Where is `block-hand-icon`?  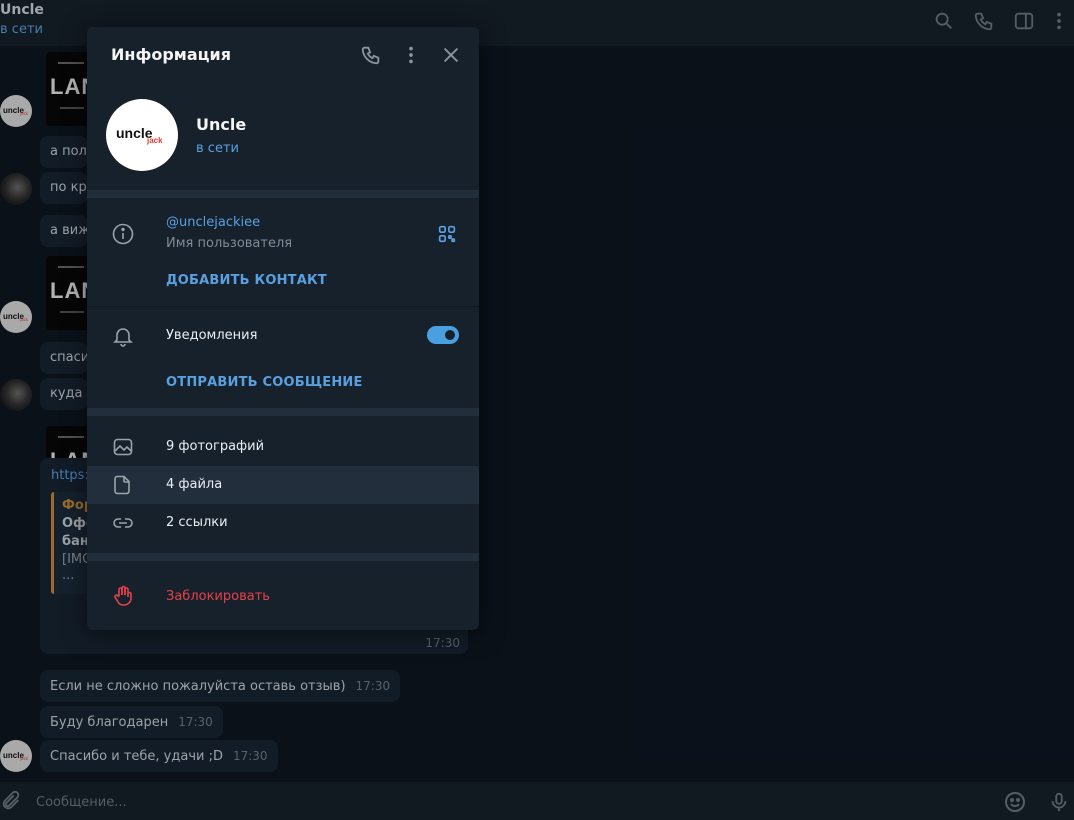
block-hand-icon is located at coordinates (123, 596).